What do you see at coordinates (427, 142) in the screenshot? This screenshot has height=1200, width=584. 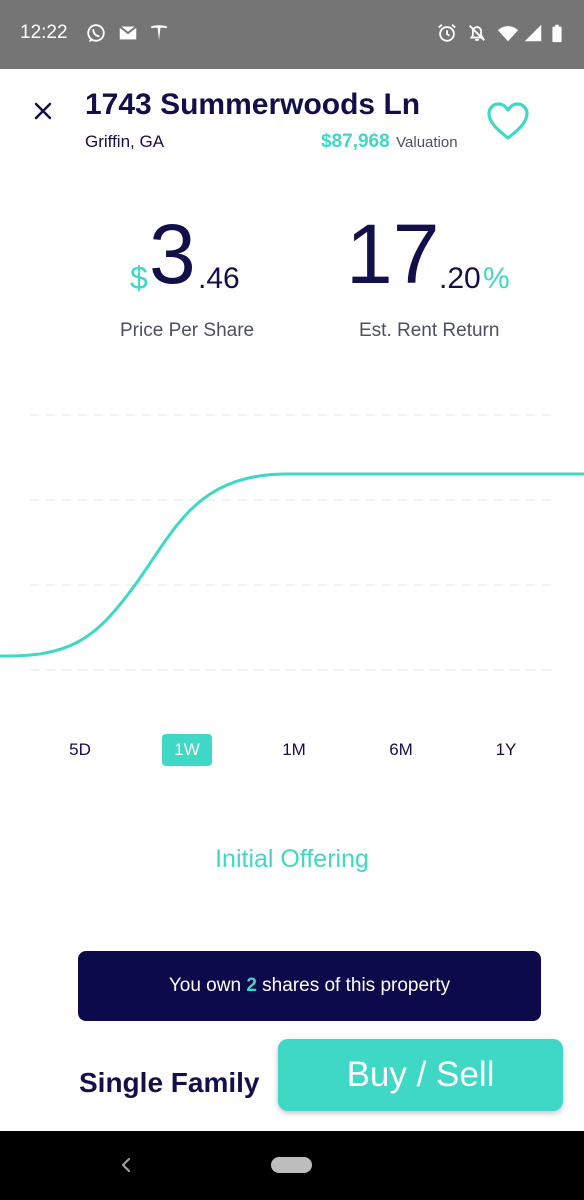 I see `valuation-label: Valuation` at bounding box center [427, 142].